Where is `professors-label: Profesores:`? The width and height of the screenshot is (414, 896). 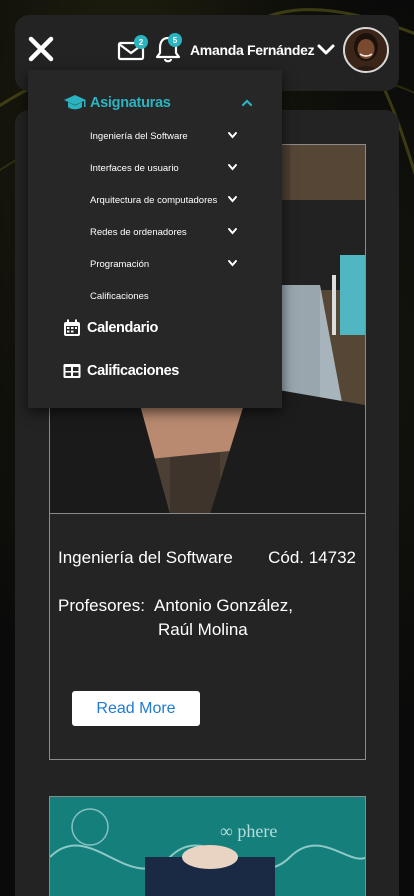 professors-label: Profesores: is located at coordinates (101, 605).